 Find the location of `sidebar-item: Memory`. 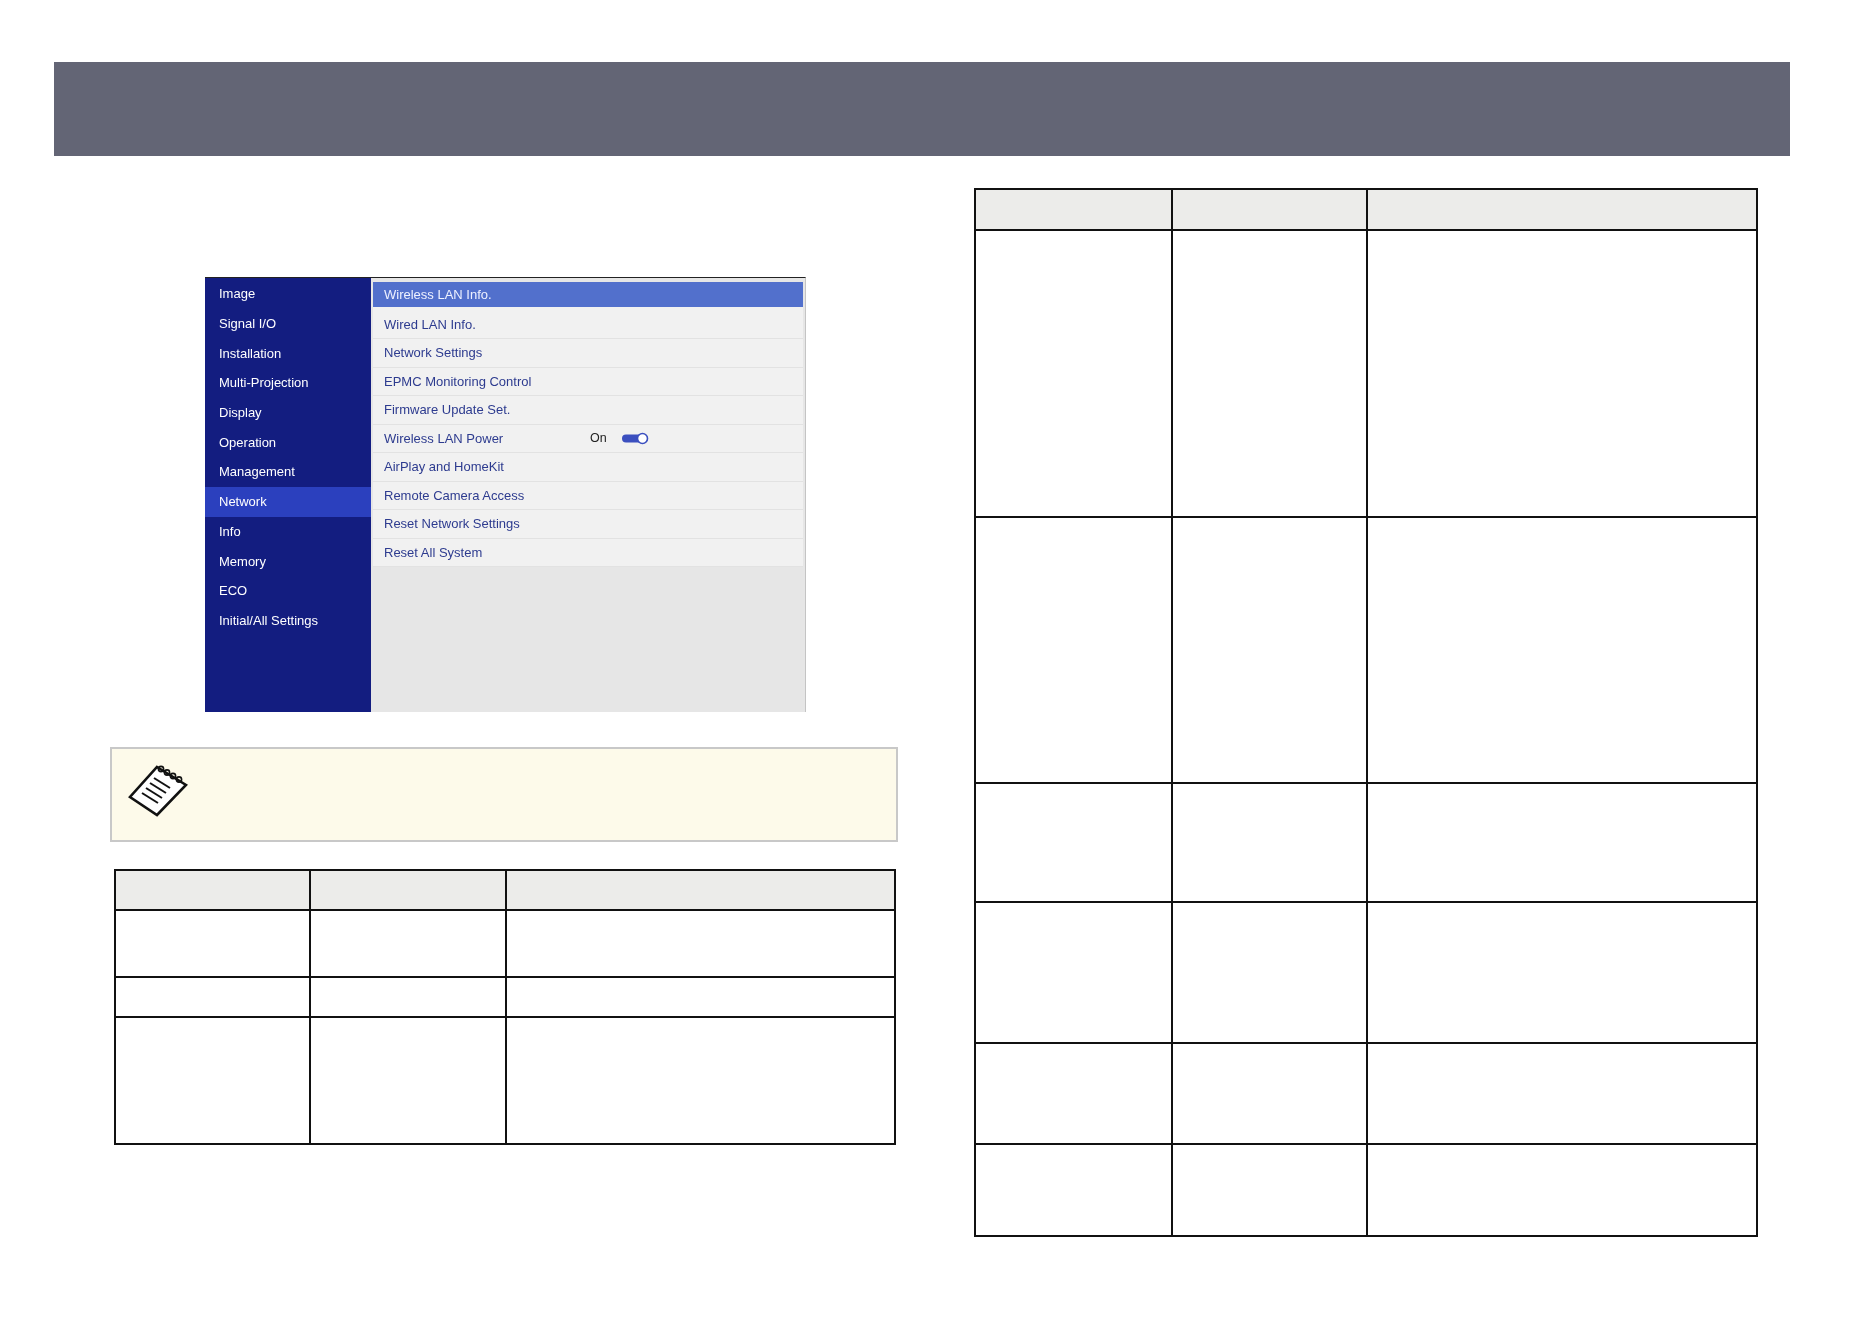

sidebar-item: Memory is located at coordinates (288, 561).